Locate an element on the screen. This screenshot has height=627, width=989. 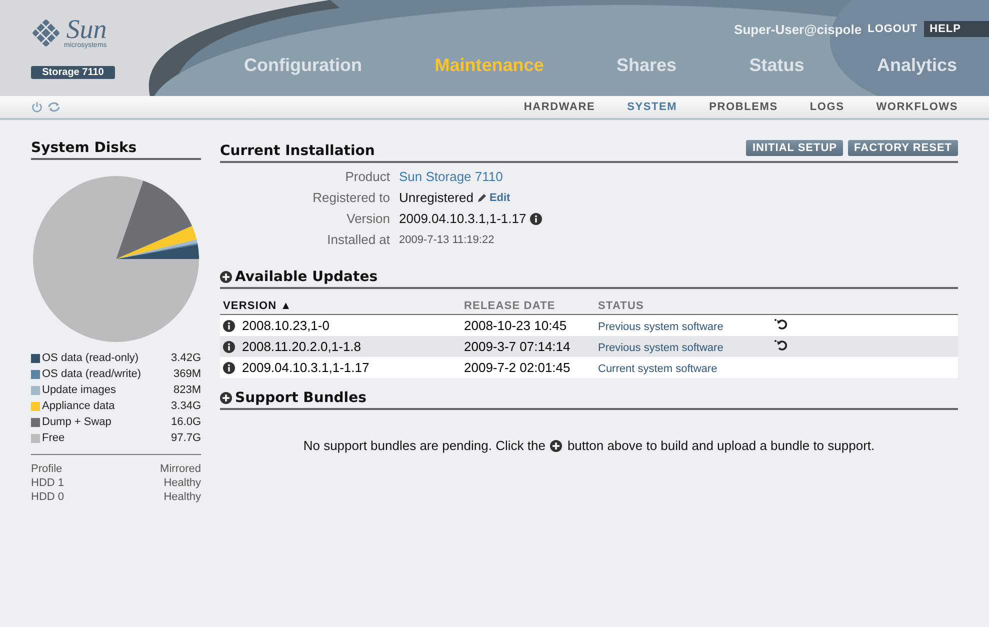
nav-tab: Status is located at coordinates (776, 65).